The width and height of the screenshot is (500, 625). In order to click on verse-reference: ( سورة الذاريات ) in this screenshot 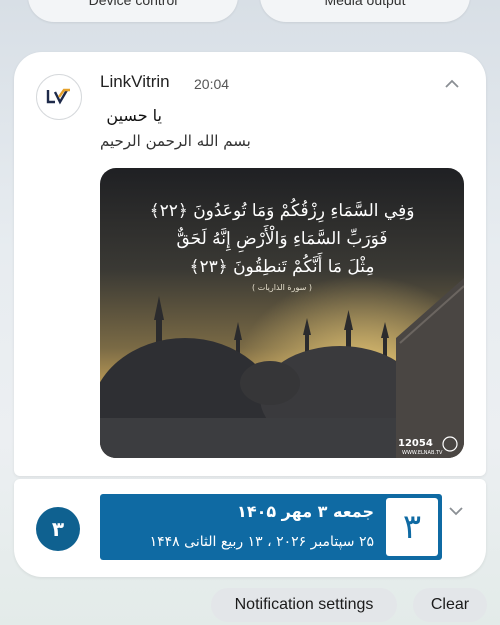, I will do `click(282, 287)`.